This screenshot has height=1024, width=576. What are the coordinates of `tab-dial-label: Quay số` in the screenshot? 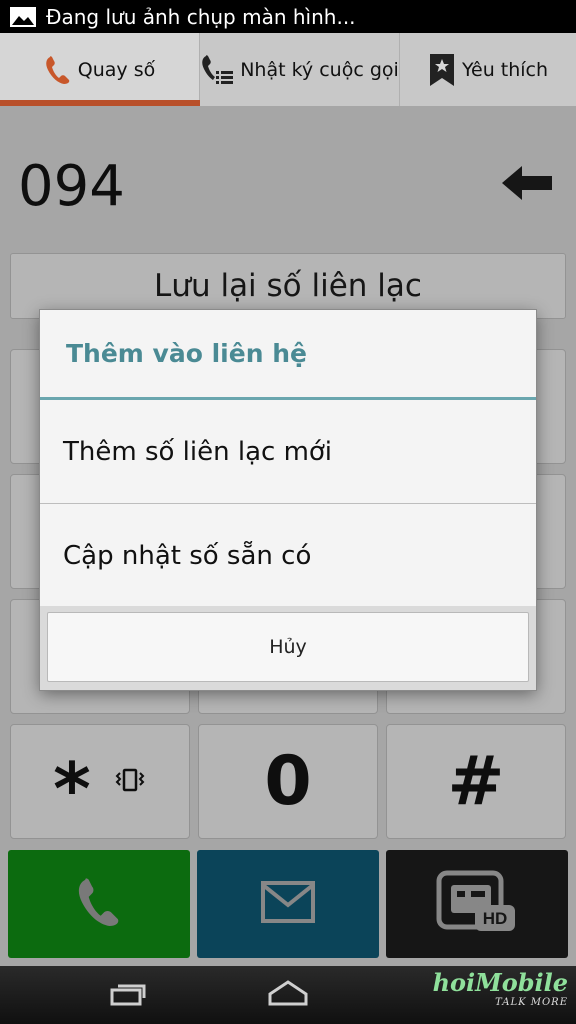 It's located at (116, 69).